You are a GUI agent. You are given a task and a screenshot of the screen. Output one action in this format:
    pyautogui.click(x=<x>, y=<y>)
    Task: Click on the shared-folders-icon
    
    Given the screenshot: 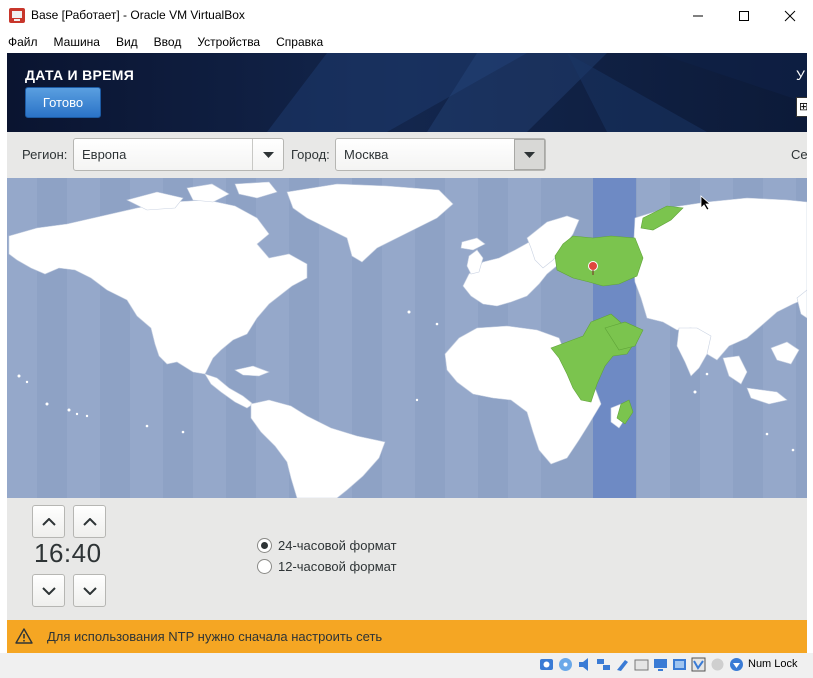 What is the action you would take?
    pyautogui.click(x=641, y=664)
    